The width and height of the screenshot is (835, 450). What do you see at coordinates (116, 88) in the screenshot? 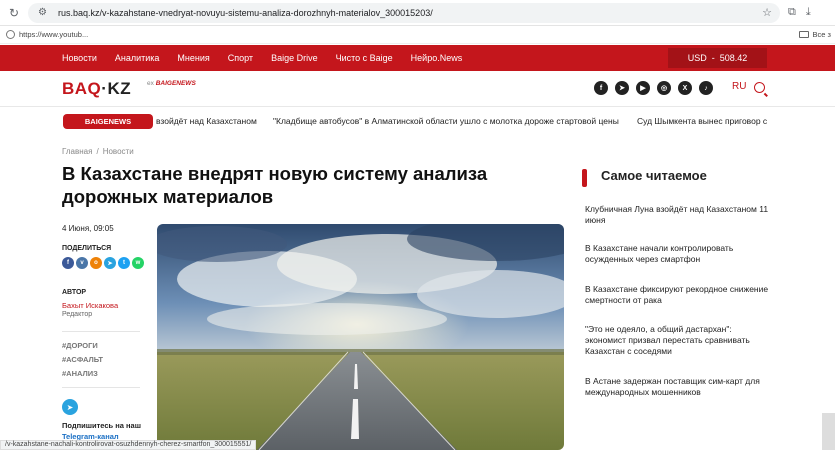
I see `logo-part-b: ·KZ` at bounding box center [116, 88].